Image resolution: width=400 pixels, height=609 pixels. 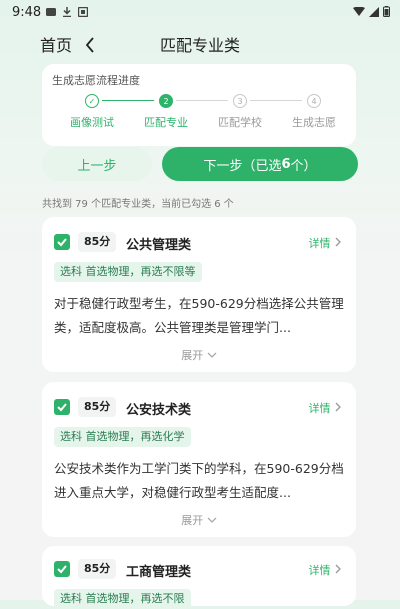 What do you see at coordinates (242, 166) in the screenshot?
I see `next-step-label: 下一步（已选` at bounding box center [242, 166].